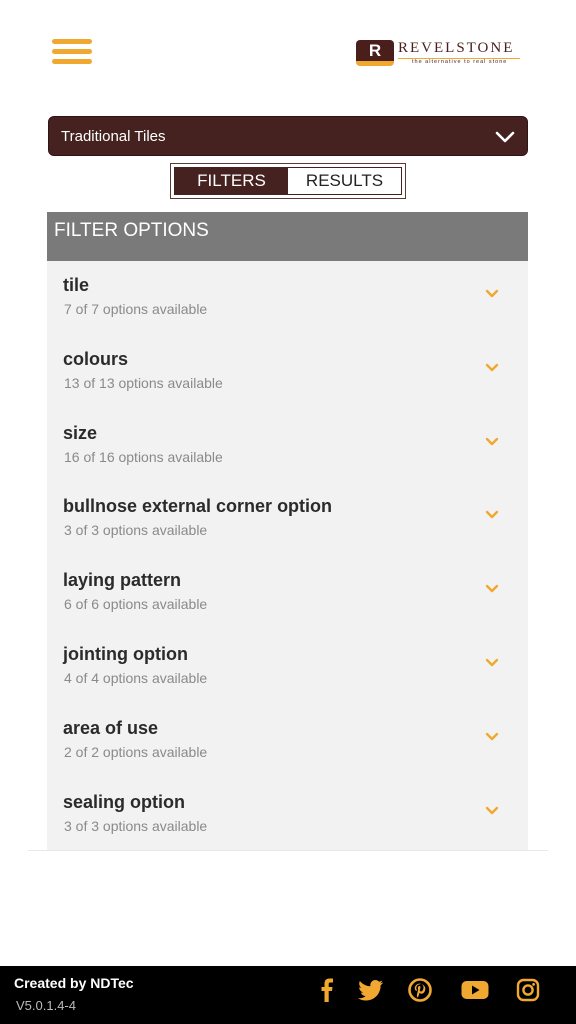 The height and width of the screenshot is (1024, 576). Describe the element at coordinates (288, 136) in the screenshot. I see `category-dropdown: Traditional Tiles` at that location.